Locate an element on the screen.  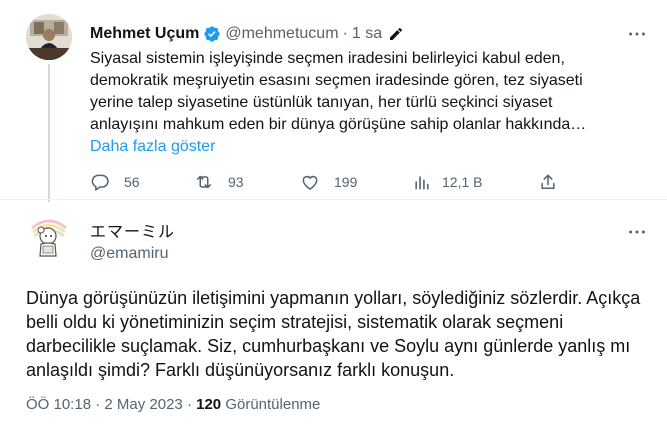
avatar-illustration is located at coordinates (49, 237).